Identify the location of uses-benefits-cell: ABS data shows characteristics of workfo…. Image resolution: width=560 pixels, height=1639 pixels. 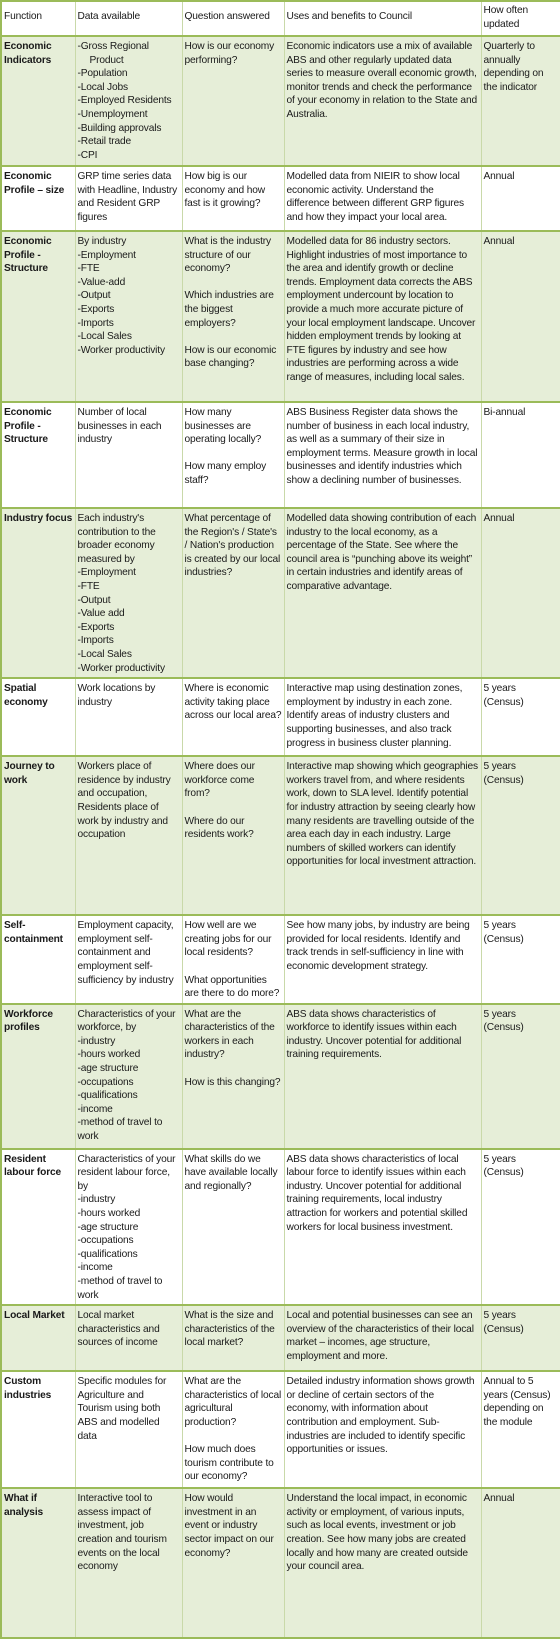
(382, 1076).